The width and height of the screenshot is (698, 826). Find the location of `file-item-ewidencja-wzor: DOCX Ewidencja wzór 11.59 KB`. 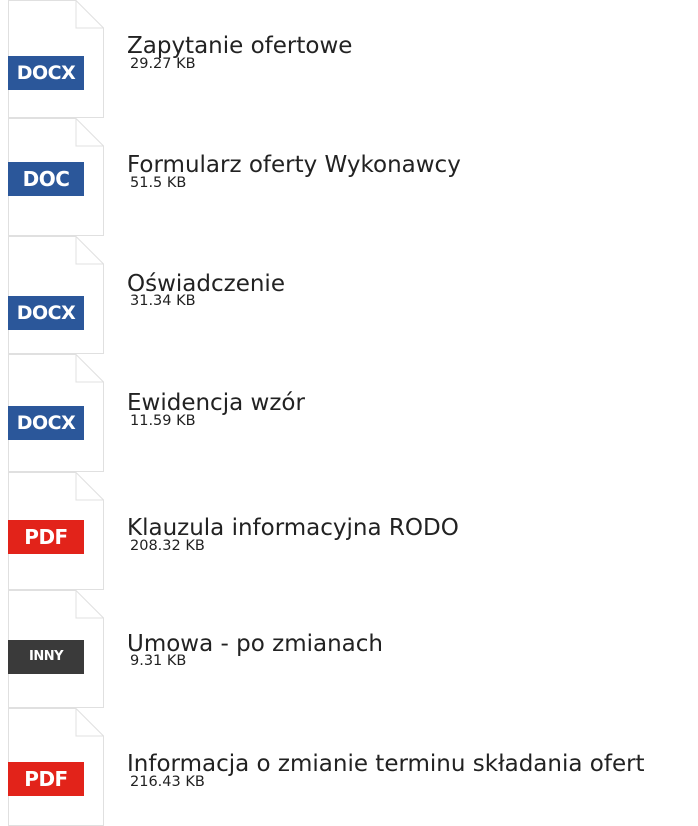

file-item-ewidencja-wzor: DOCX Ewidencja wzór 11.59 KB is located at coordinates (349, 413).